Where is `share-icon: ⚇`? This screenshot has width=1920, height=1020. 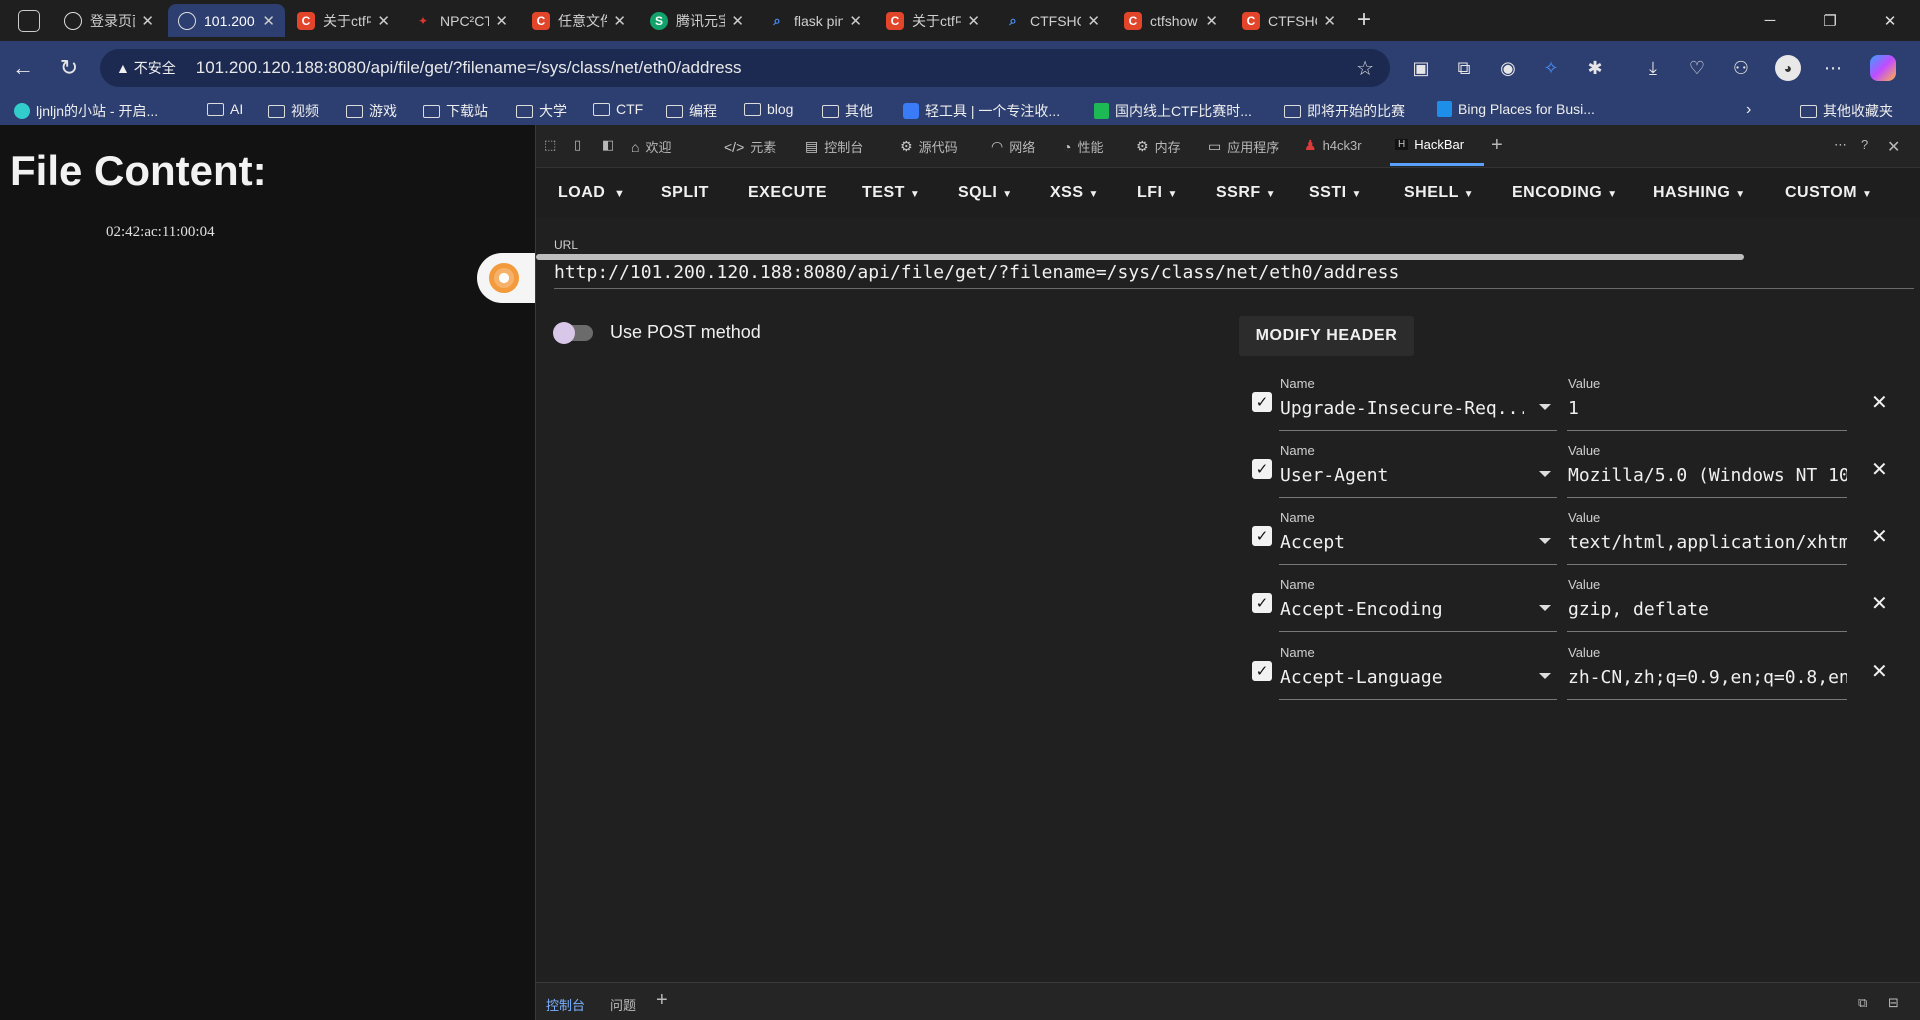
share-icon: ⚇ is located at coordinates (1741, 68).